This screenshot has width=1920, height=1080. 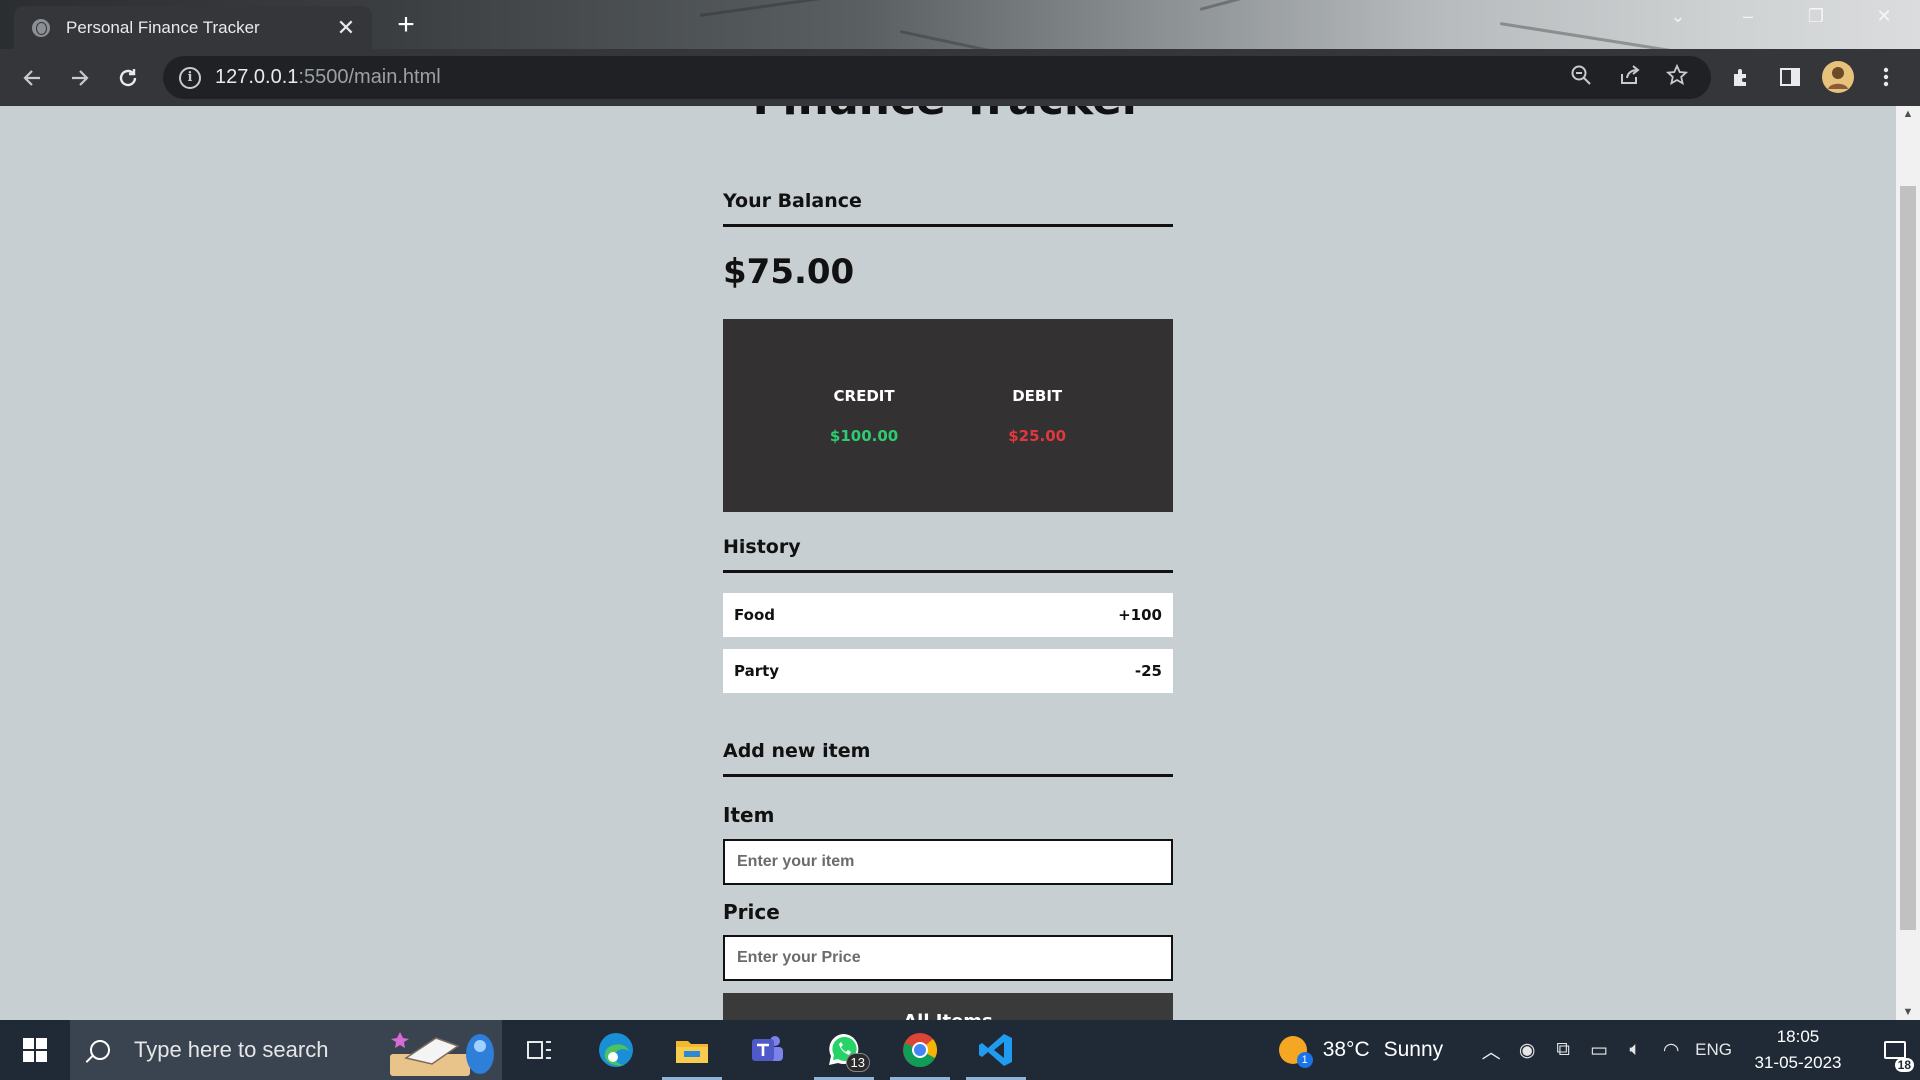 I want to click on wifi-icon: ◠, so click(x=1671, y=1050).